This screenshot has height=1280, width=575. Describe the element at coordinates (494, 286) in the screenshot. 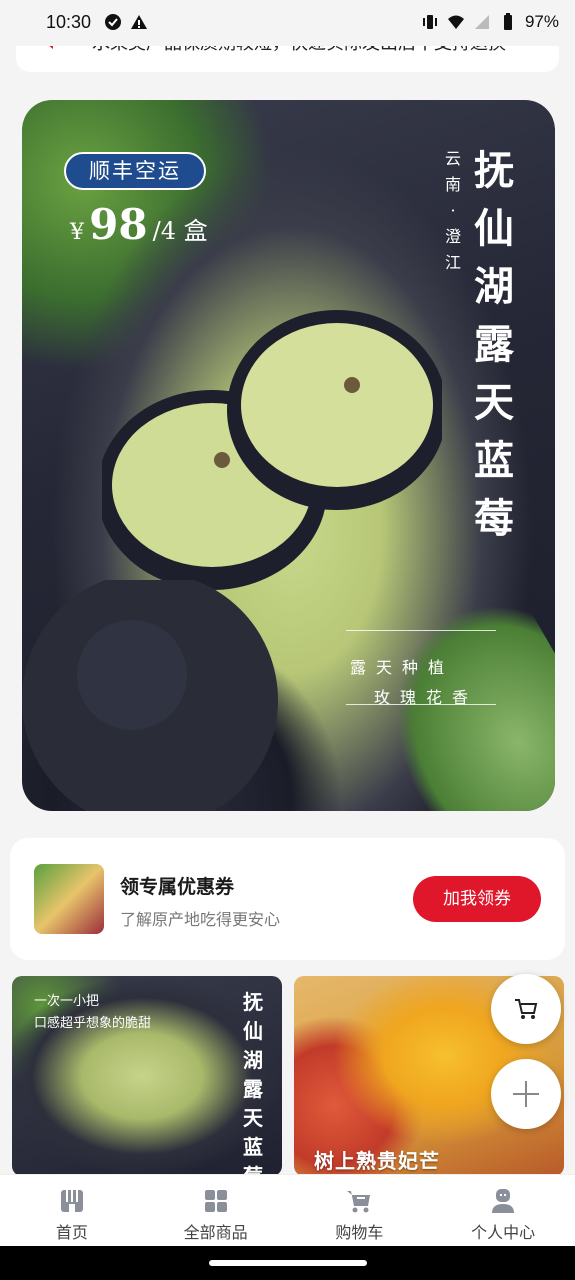

I see `title-char: 湖` at that location.